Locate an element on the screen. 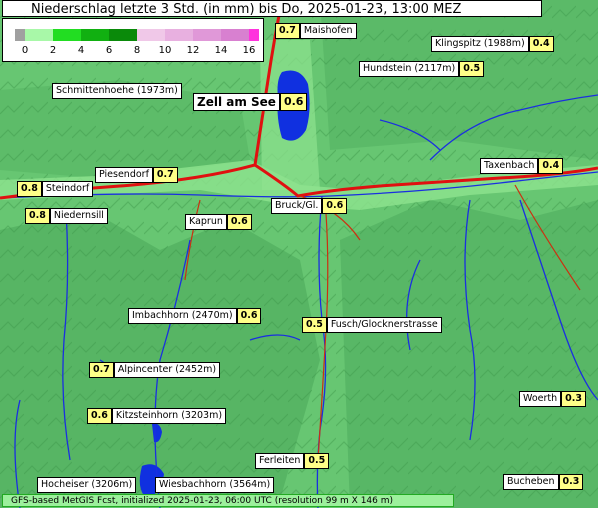 The height and width of the screenshot is (508, 598). place-label-ferleiten: Ferleiten 0.5 is located at coordinates (292, 461).